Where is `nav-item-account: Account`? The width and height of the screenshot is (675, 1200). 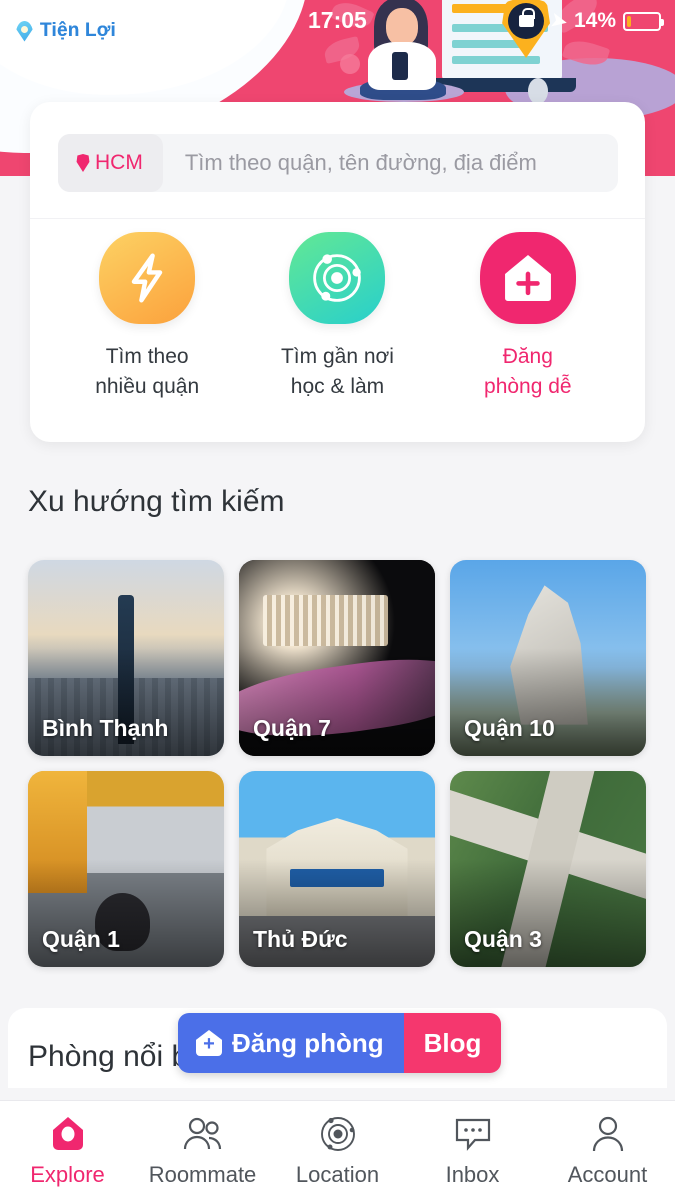 nav-item-account: Account is located at coordinates (607, 1151).